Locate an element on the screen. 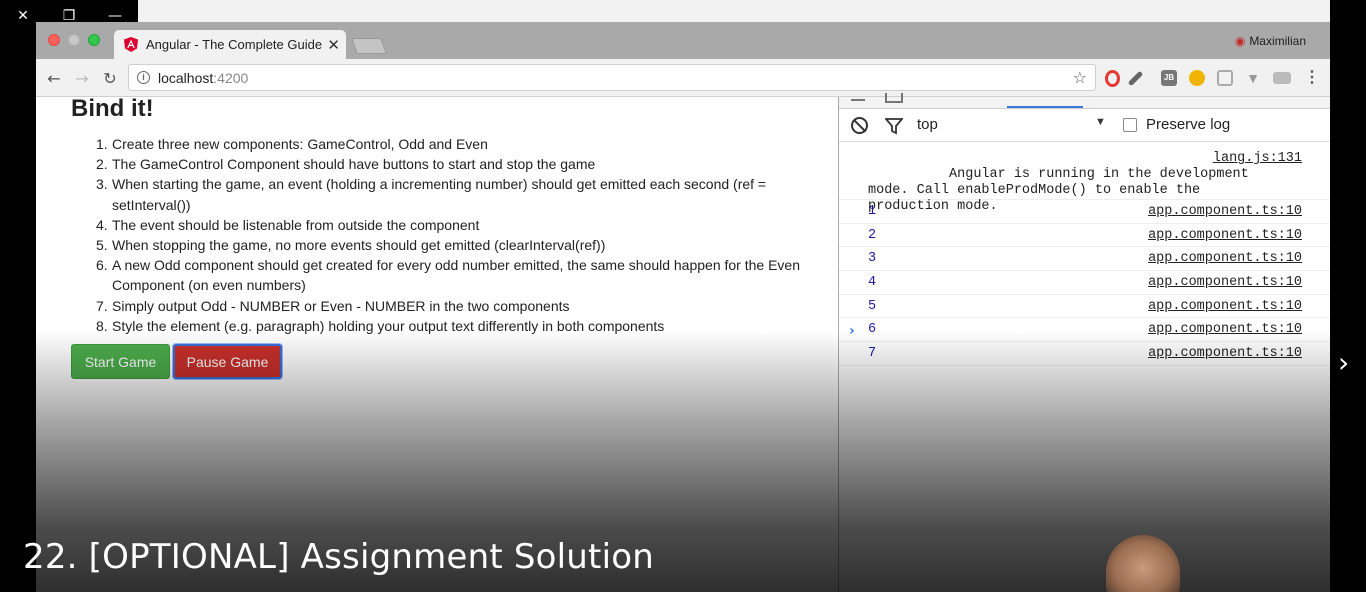 The height and width of the screenshot is (592, 1366). start-game-button: Start Game is located at coordinates (120, 361).